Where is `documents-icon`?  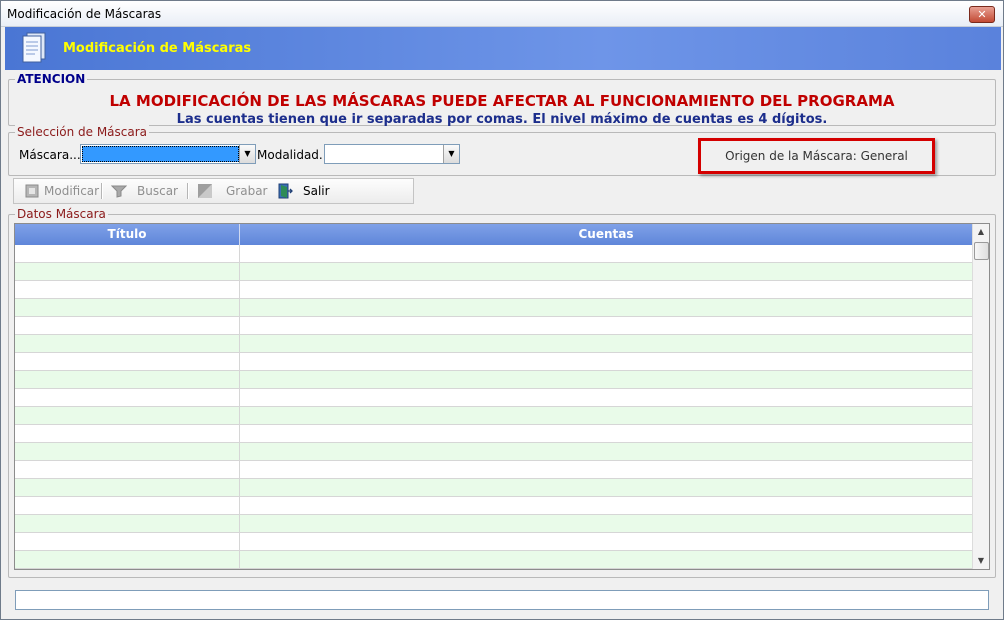 documents-icon is located at coordinates (34, 47).